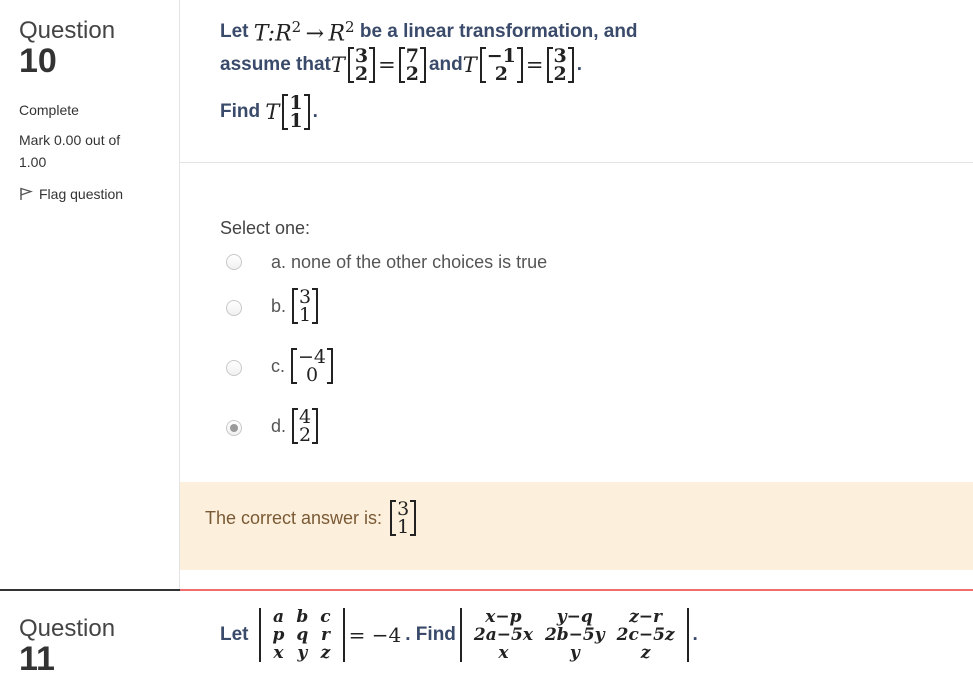 The image size is (973, 678). What do you see at coordinates (576, 590) in the screenshot?
I see `question-separator-right` at bounding box center [576, 590].